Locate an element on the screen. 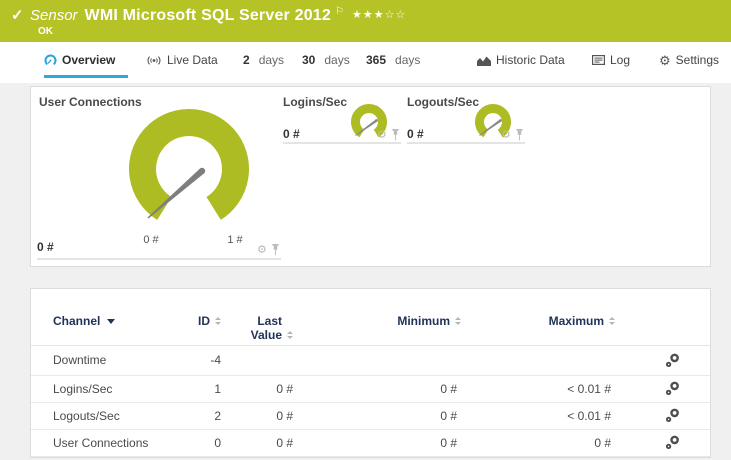 This screenshot has width=731, height=460. log-list-icon is located at coordinates (598, 60).